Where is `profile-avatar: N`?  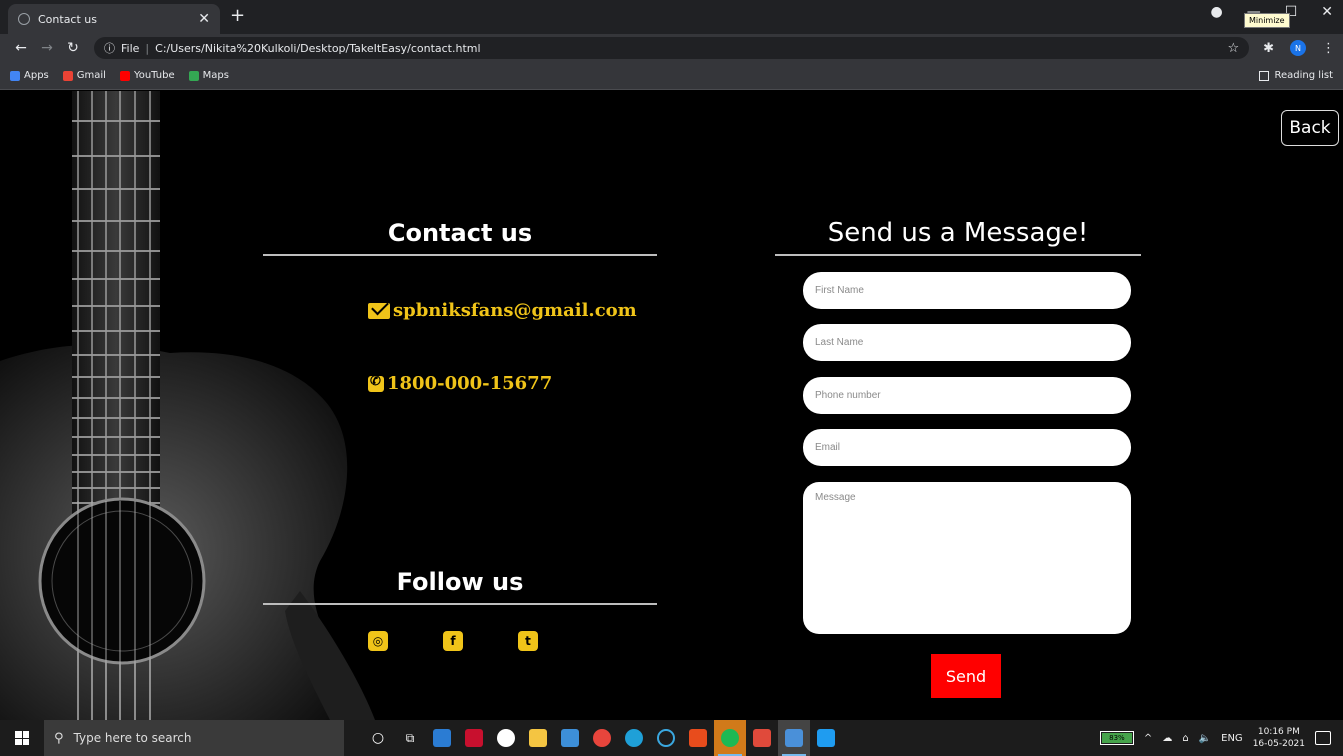
profile-avatar: N is located at coordinates (1298, 48).